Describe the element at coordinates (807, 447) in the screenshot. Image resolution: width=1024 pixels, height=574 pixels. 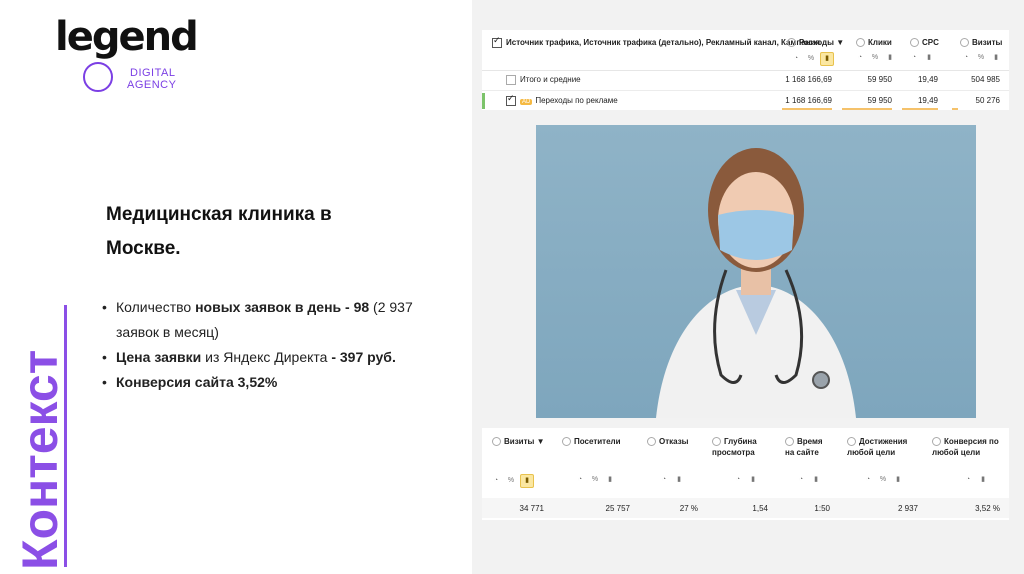
I see `header-col: Время на сайте` at that location.